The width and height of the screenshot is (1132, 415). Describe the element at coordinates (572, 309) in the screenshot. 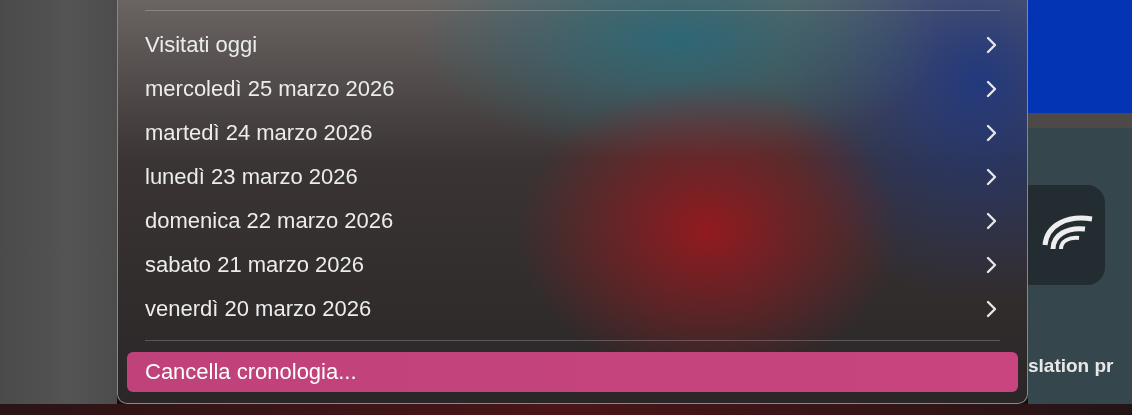

I see `menu-item: venerdì 20 marzo 2026` at that location.